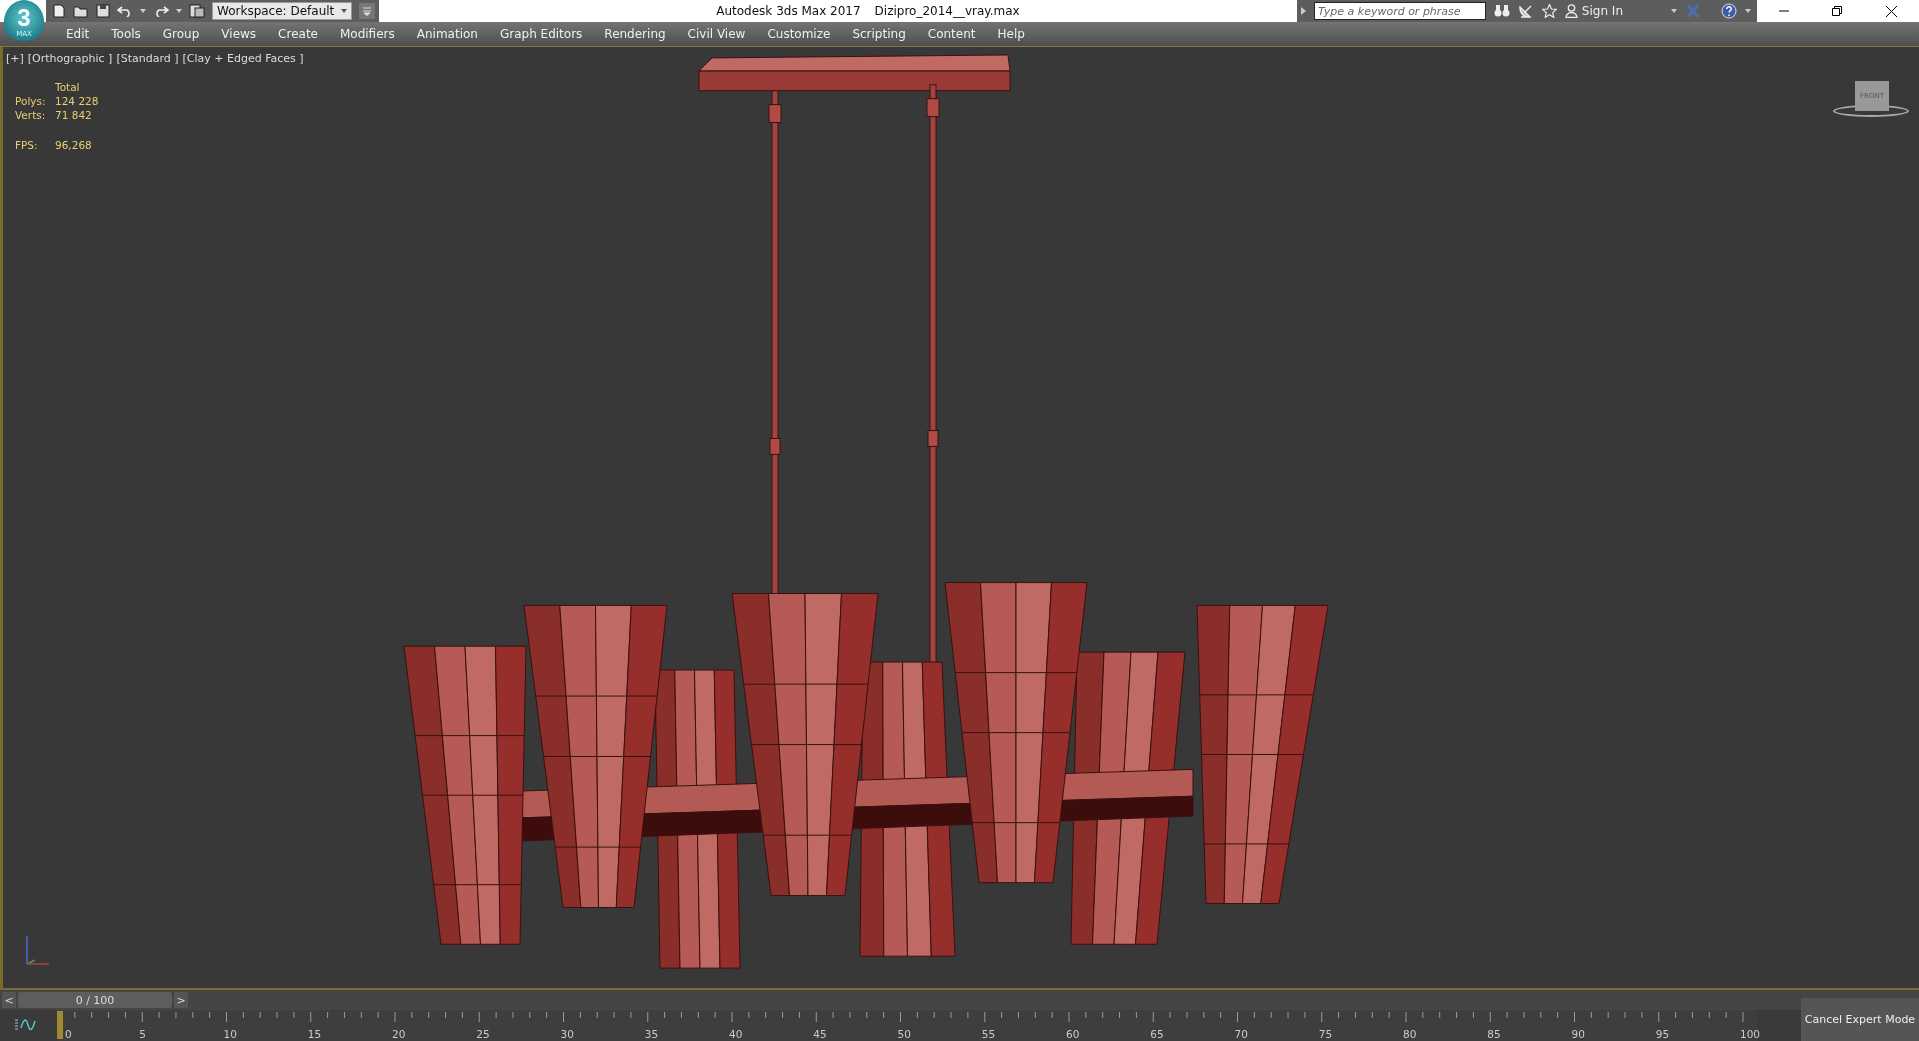  Describe the element at coordinates (736, 1034) in the screenshot. I see `frame-number: 40` at that location.